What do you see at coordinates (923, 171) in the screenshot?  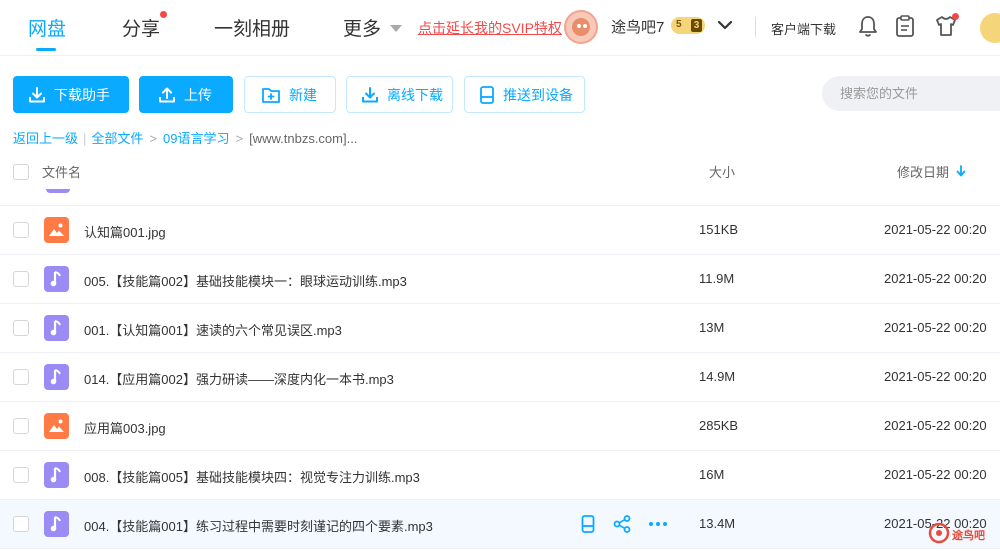 I see `header-modified-date: 修改日期` at bounding box center [923, 171].